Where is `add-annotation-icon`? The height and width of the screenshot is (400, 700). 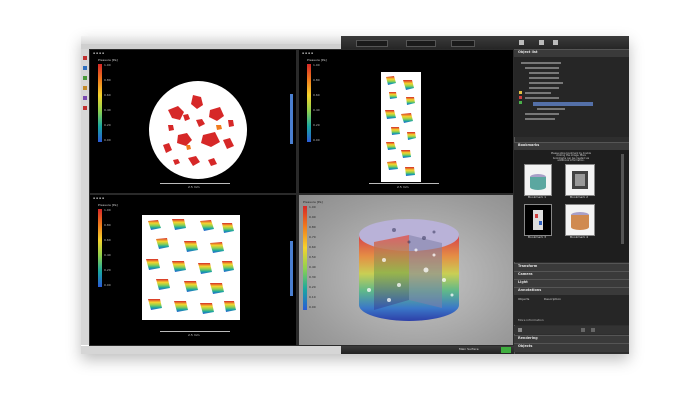
add-annotation-icon is located at coordinates (520, 330).